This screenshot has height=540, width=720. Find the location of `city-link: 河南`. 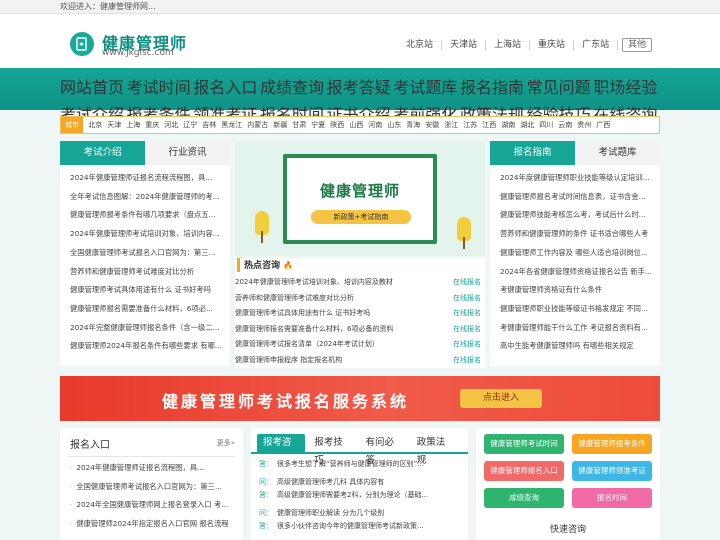

city-link: 河南 is located at coordinates (375, 125).